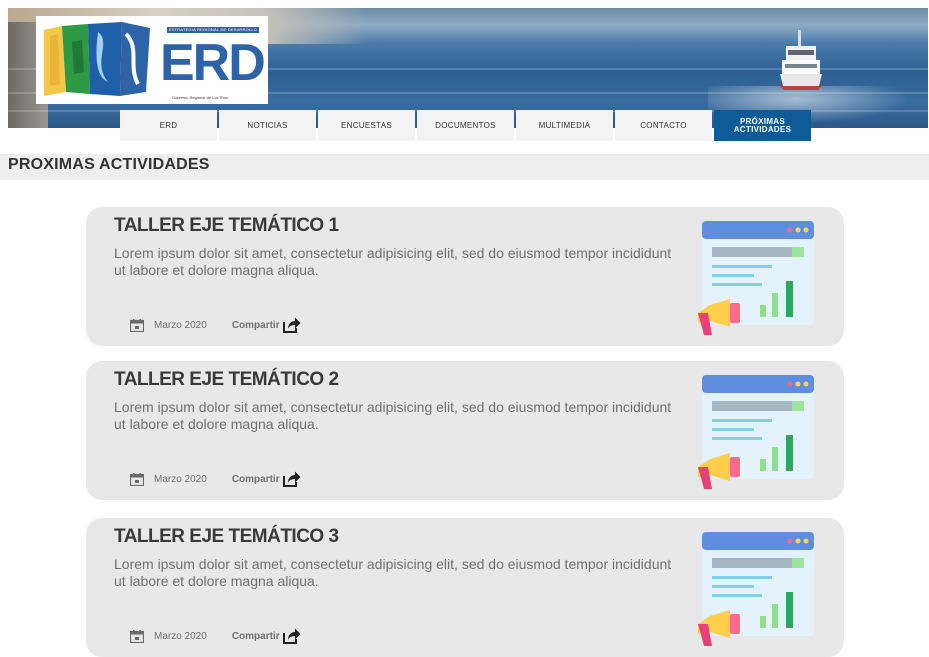  Describe the element at coordinates (168, 125) in the screenshot. I see `nav-tab-erd: ERD` at that location.